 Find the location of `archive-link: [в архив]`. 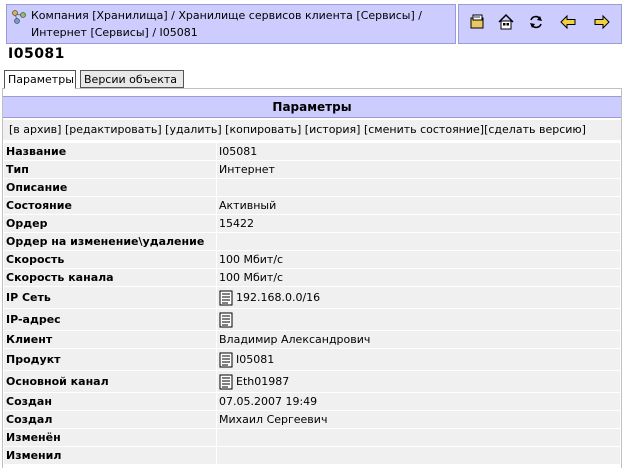

archive-link: [в архив] is located at coordinates (35, 129).